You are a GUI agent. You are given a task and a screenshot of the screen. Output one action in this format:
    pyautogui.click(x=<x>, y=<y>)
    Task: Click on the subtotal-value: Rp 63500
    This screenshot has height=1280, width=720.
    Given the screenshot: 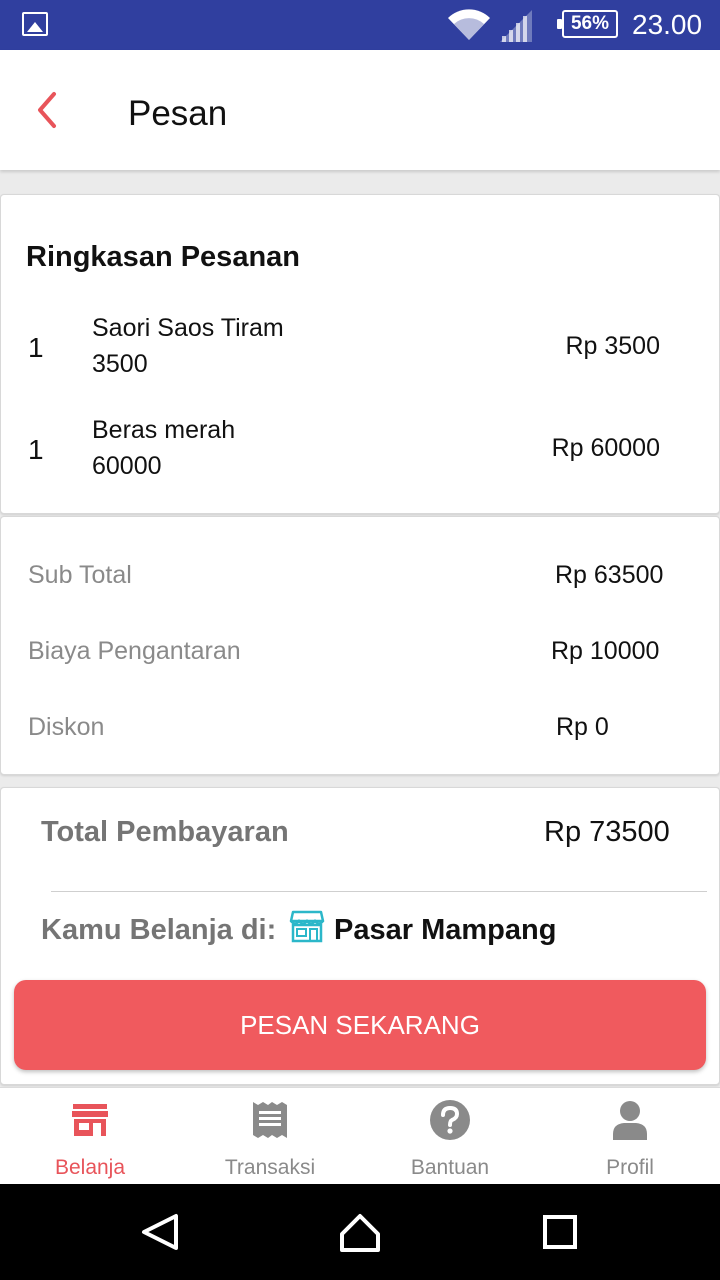 What is the action you would take?
    pyautogui.click(x=609, y=575)
    